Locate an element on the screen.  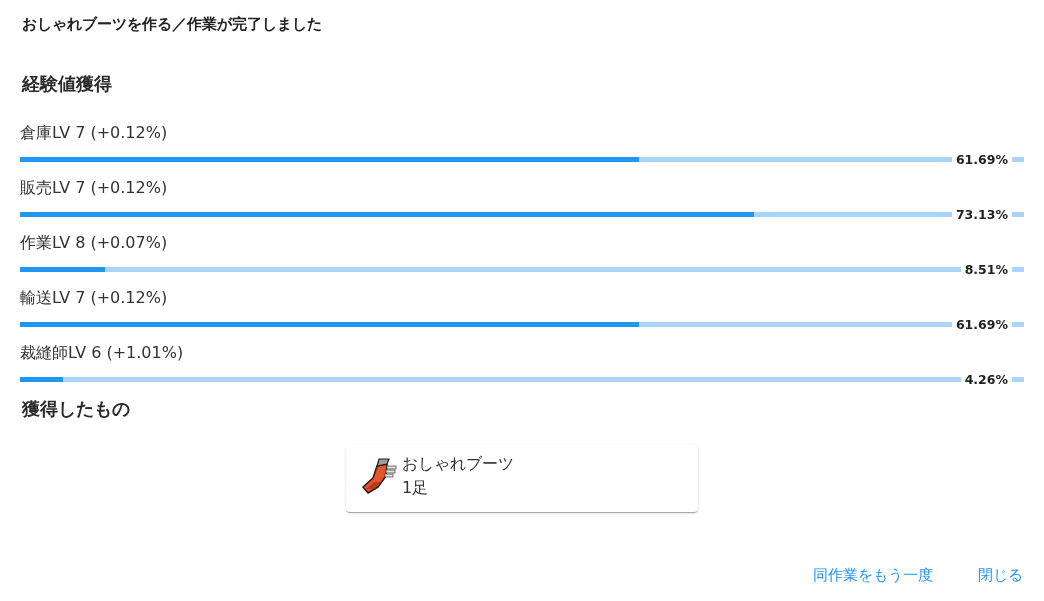
skill-label: 販売LV 7 (+0.12%) is located at coordinates (94, 188).